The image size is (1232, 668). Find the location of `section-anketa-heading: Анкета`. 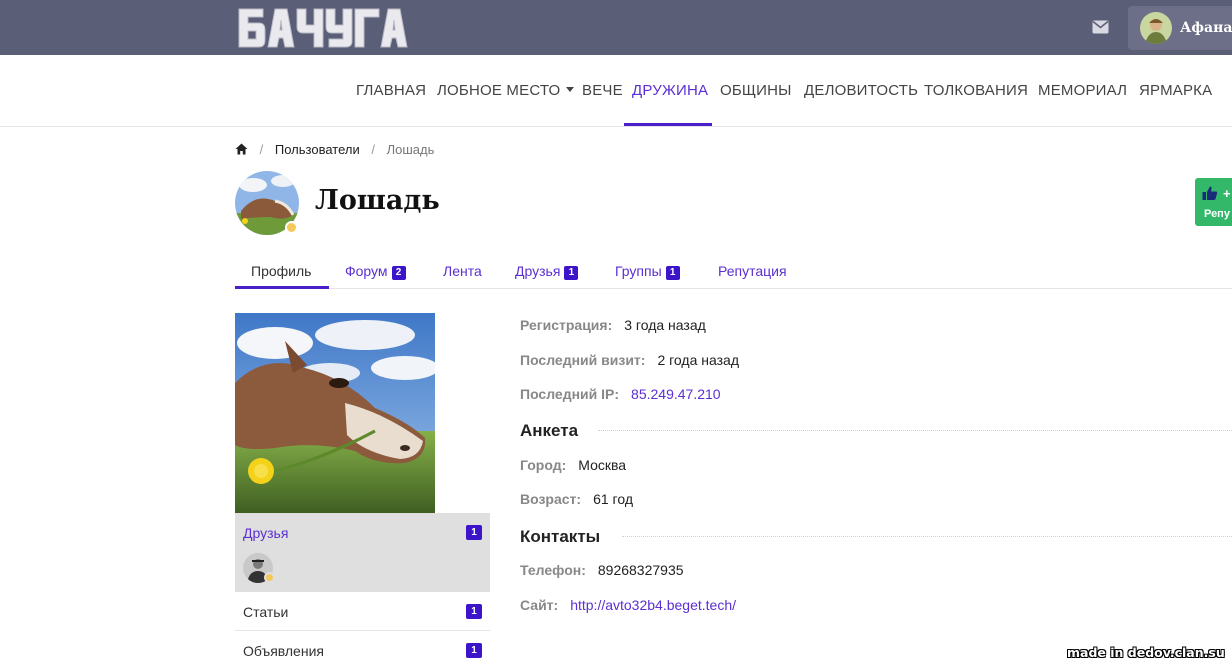

section-anketa-heading: Анкета is located at coordinates (549, 430).